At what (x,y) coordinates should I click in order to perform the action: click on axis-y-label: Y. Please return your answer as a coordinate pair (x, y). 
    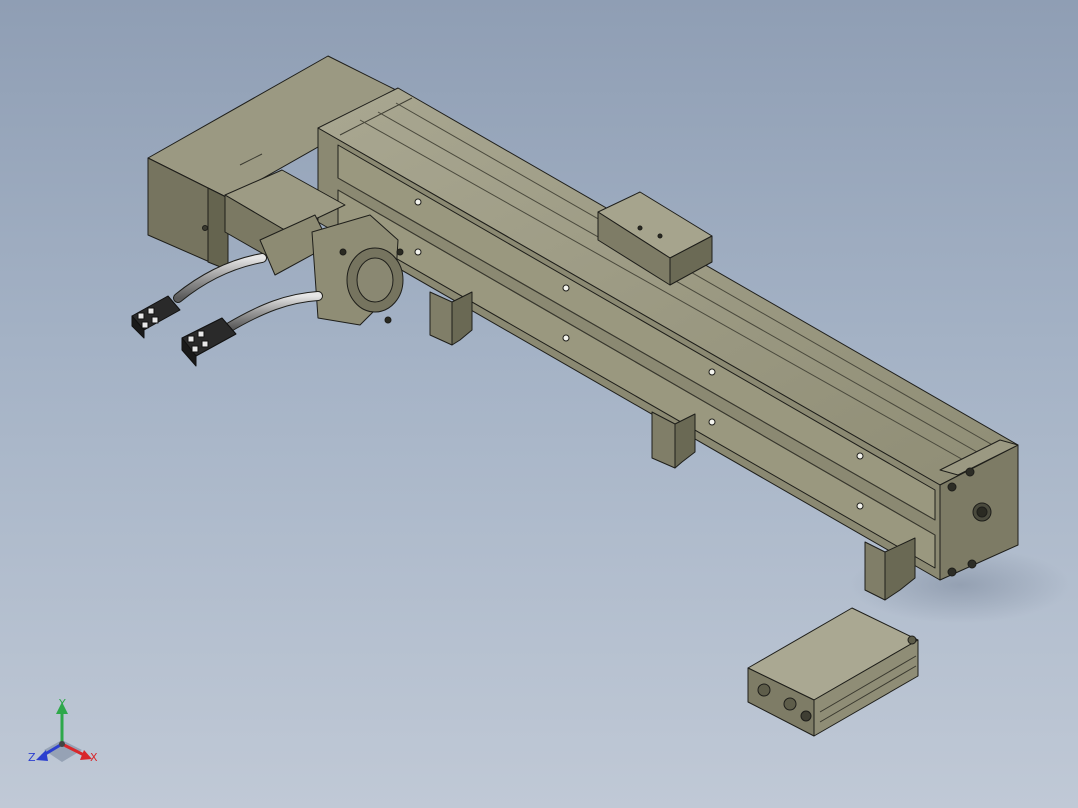
    Looking at the image, I should click on (62, 703).